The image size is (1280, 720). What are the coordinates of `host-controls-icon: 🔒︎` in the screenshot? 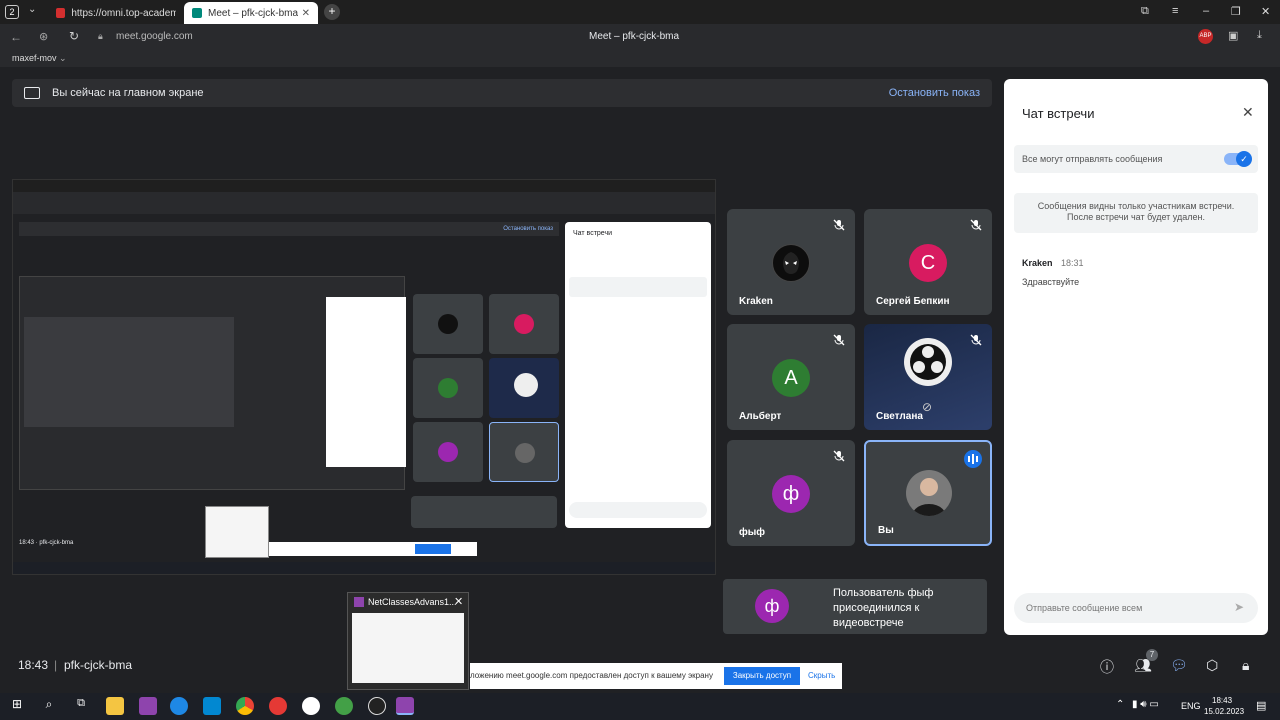 It's located at (1252, 667).